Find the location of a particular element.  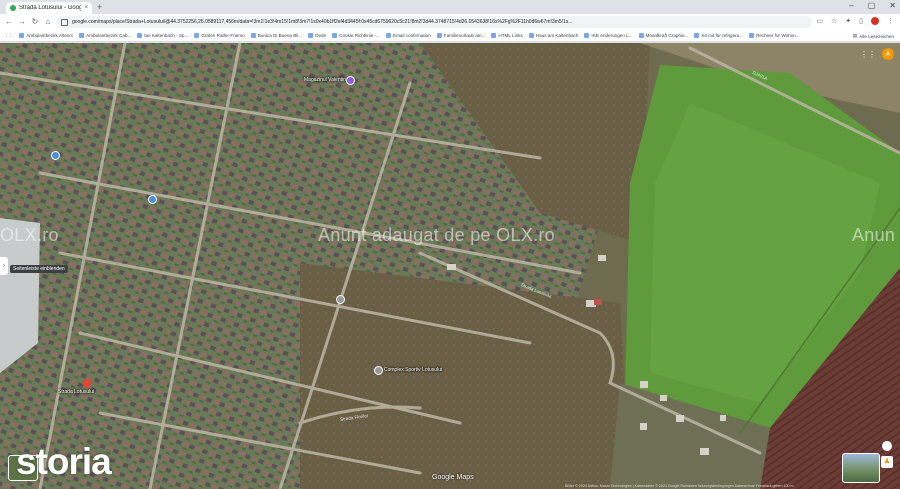

bookmark-item: Ambulantbezirk Altenrc is located at coordinates (46, 35).